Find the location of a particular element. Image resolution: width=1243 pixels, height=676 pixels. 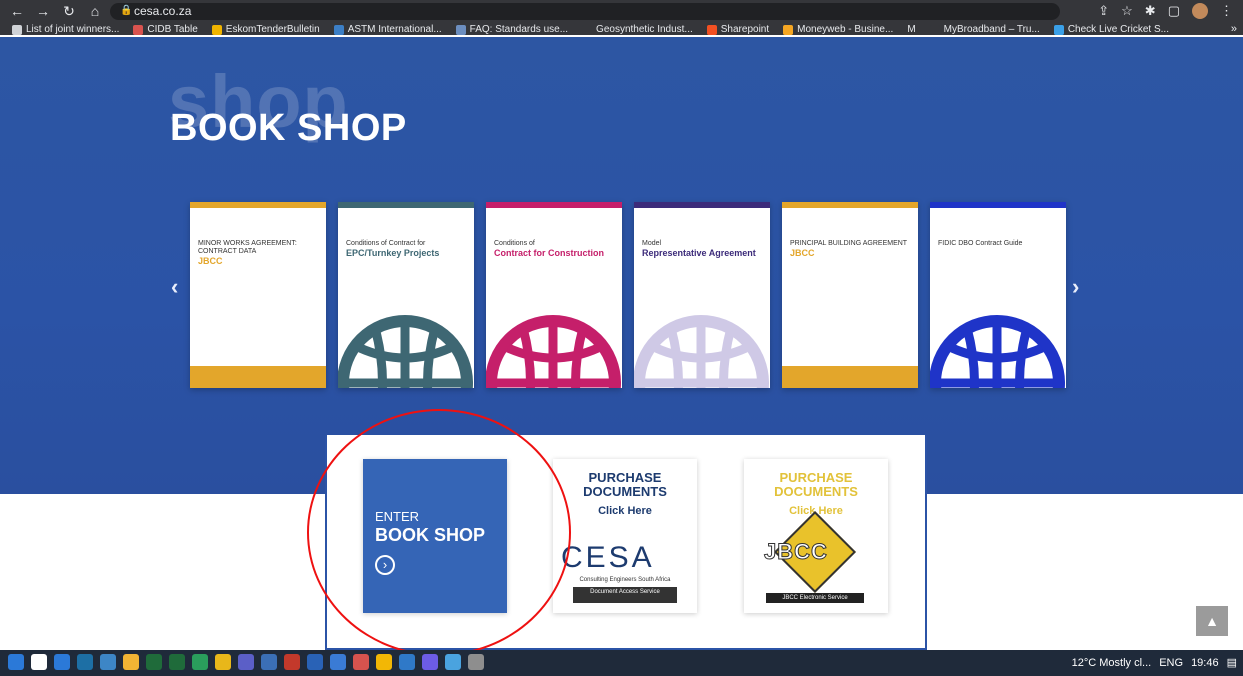

book-title-block: Conditions of Contract for Construction is located at coordinates (554, 249).